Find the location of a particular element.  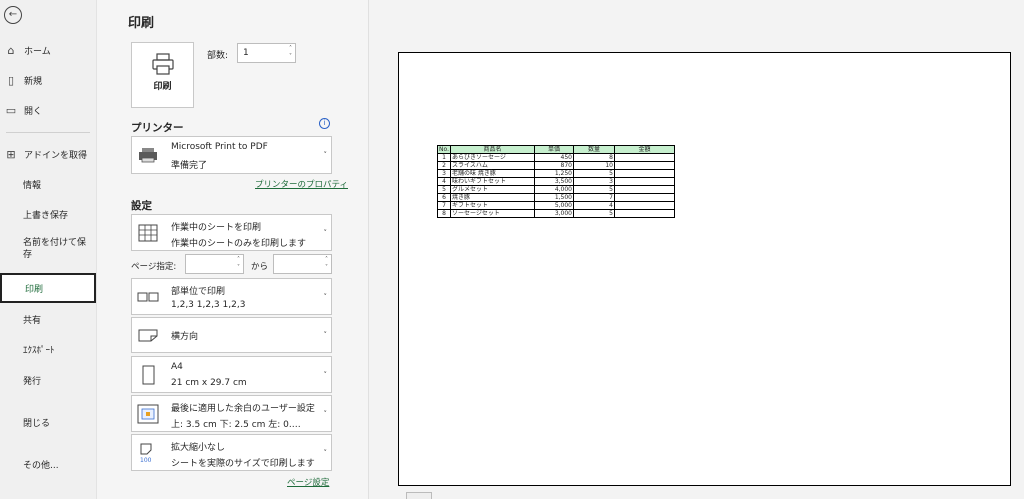

sidebar-item-publish: 発行 is located at coordinates (48, 380).